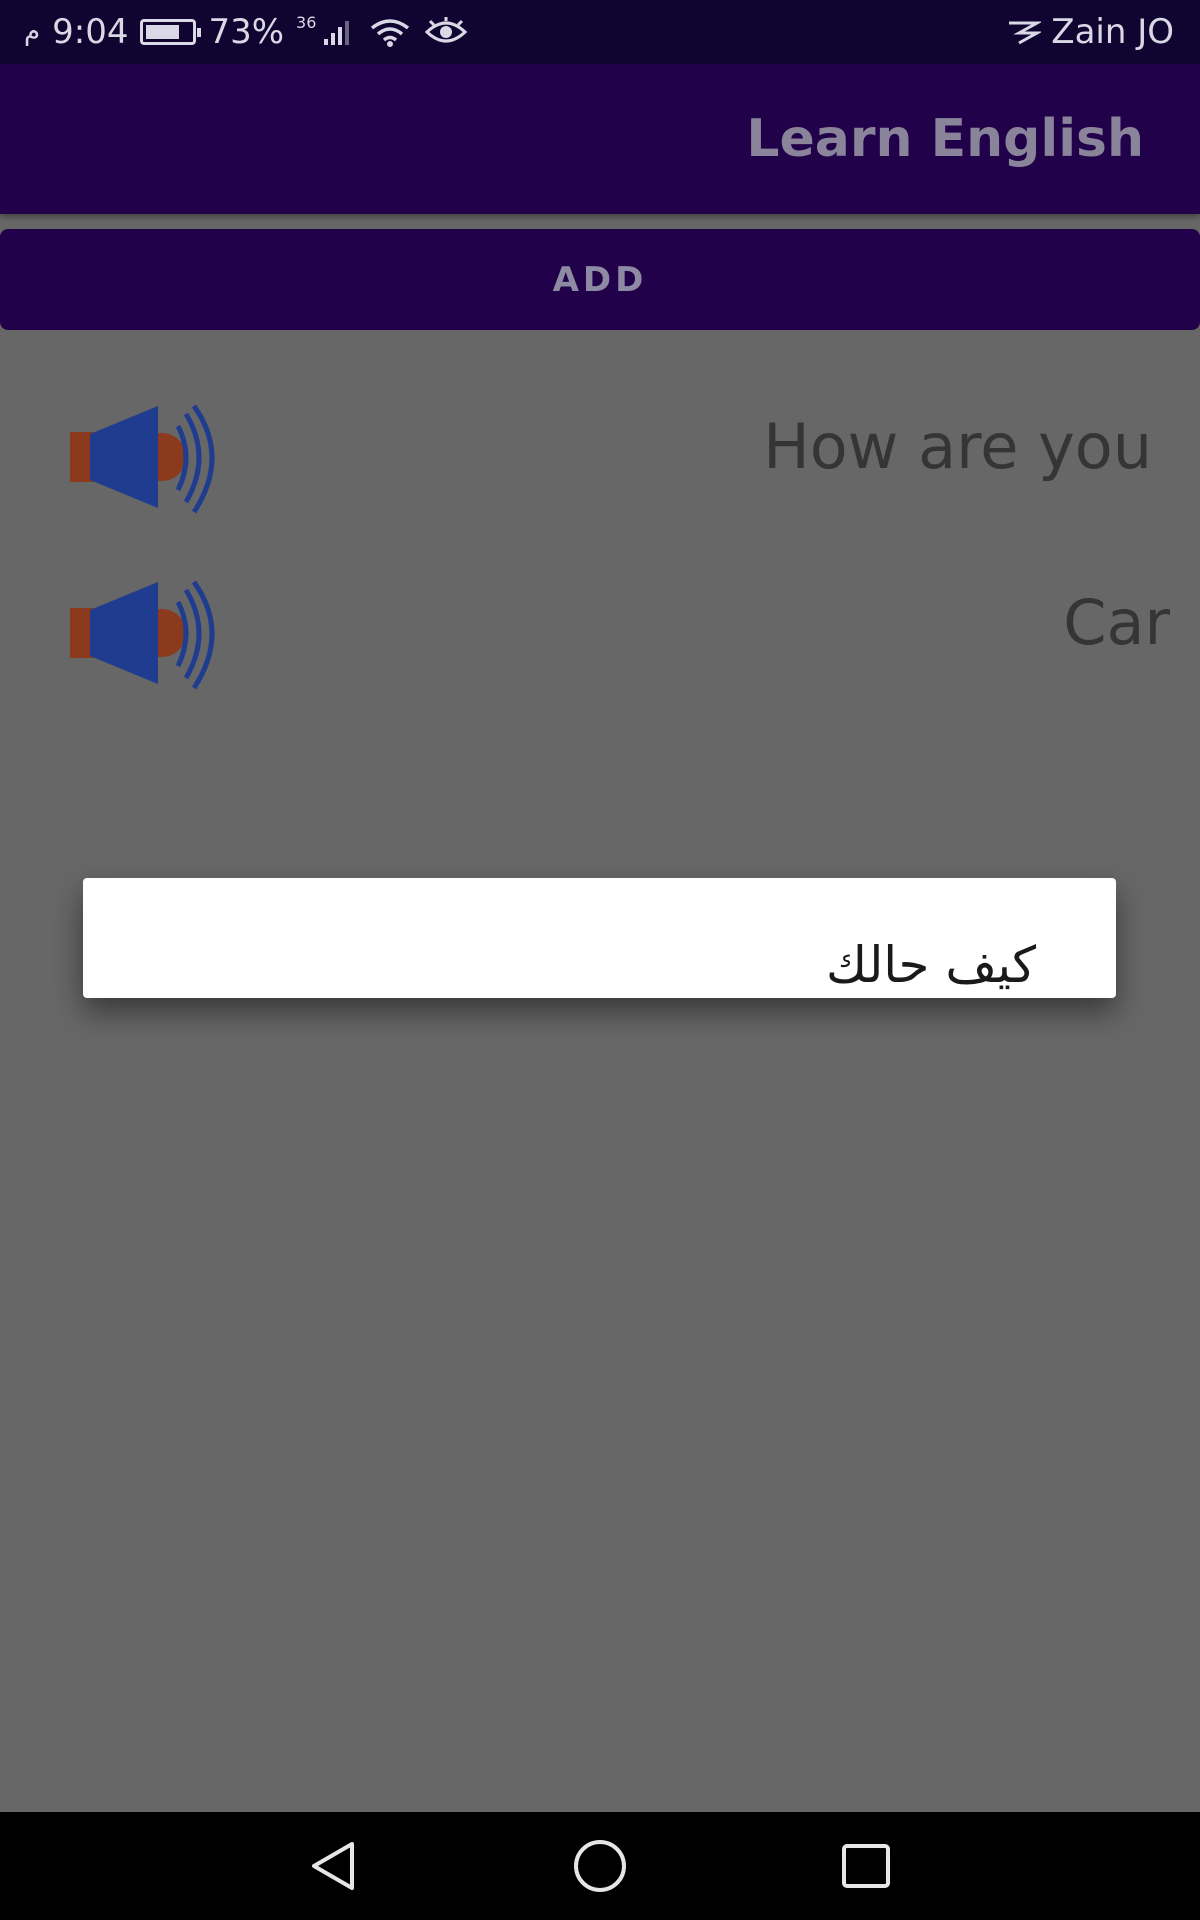 Image resolution: width=1200 pixels, height=1920 pixels. Describe the element at coordinates (599, 938) in the screenshot. I see `translation-popup: كيف حالك` at that location.